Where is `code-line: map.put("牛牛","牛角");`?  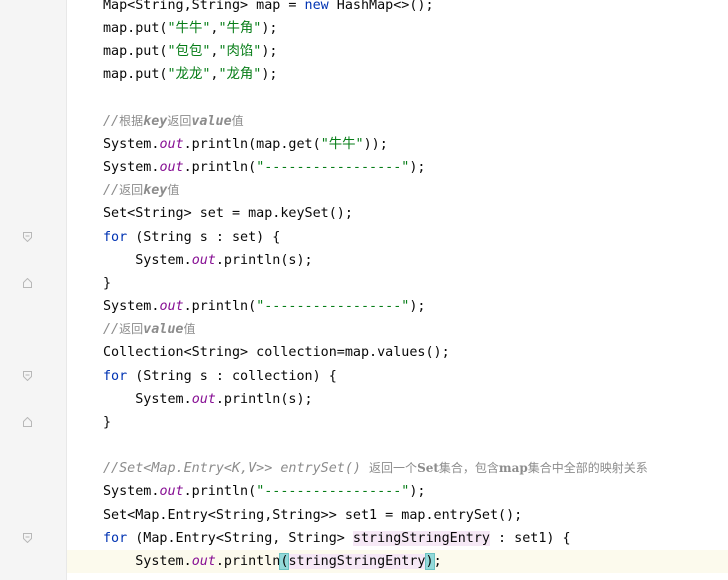
code-line: map.put("牛牛","牛角"); is located at coordinates (190, 28).